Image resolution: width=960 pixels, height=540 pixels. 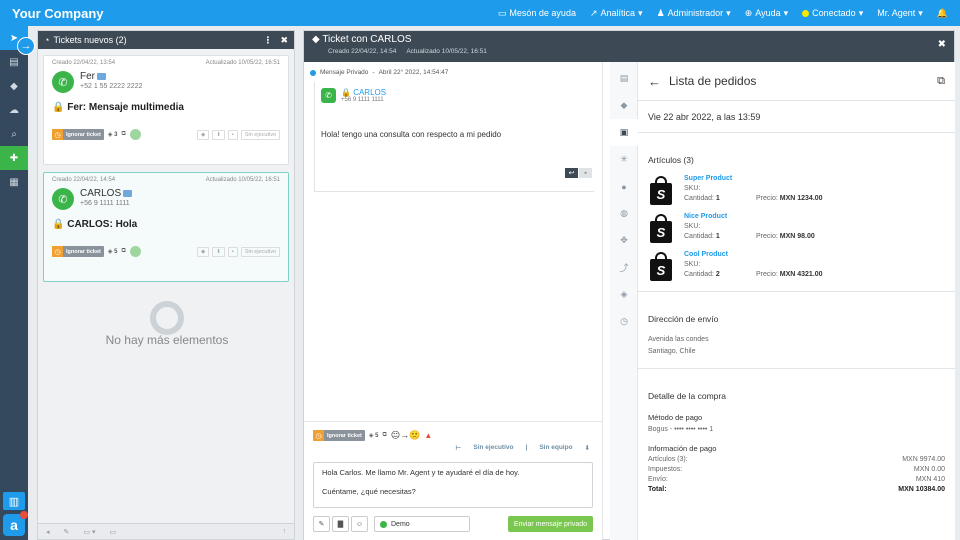 I want to click on product-name: Cool Product, so click(x=814, y=254).